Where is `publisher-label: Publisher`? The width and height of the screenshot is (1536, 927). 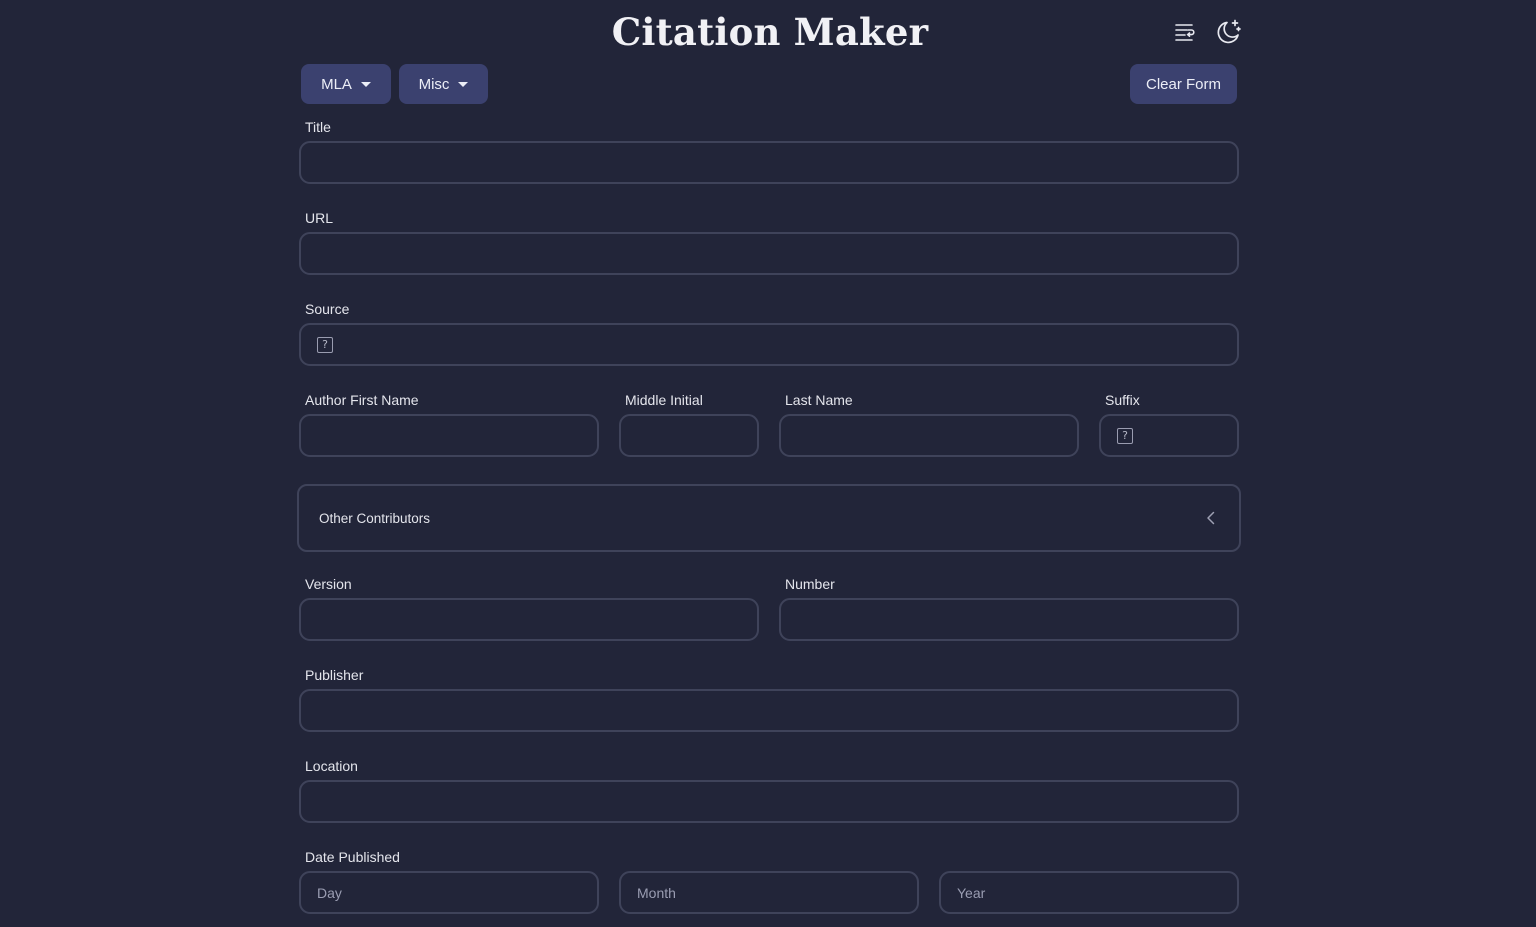
publisher-label: Publisher is located at coordinates (334, 675).